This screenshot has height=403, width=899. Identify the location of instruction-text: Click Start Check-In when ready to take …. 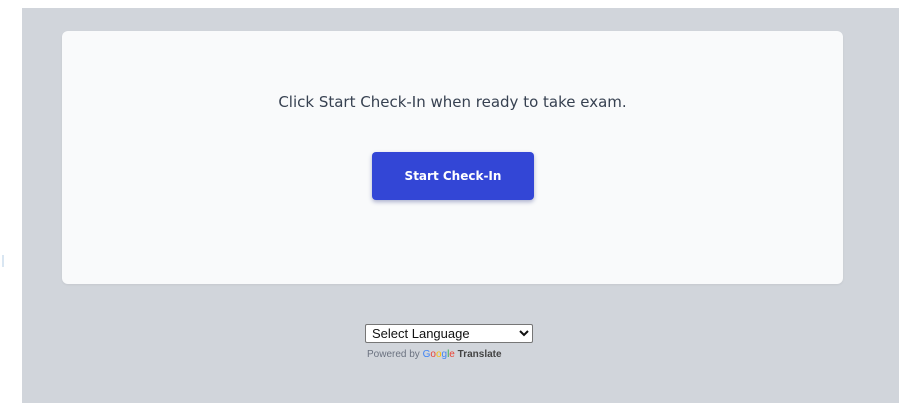
(452, 102).